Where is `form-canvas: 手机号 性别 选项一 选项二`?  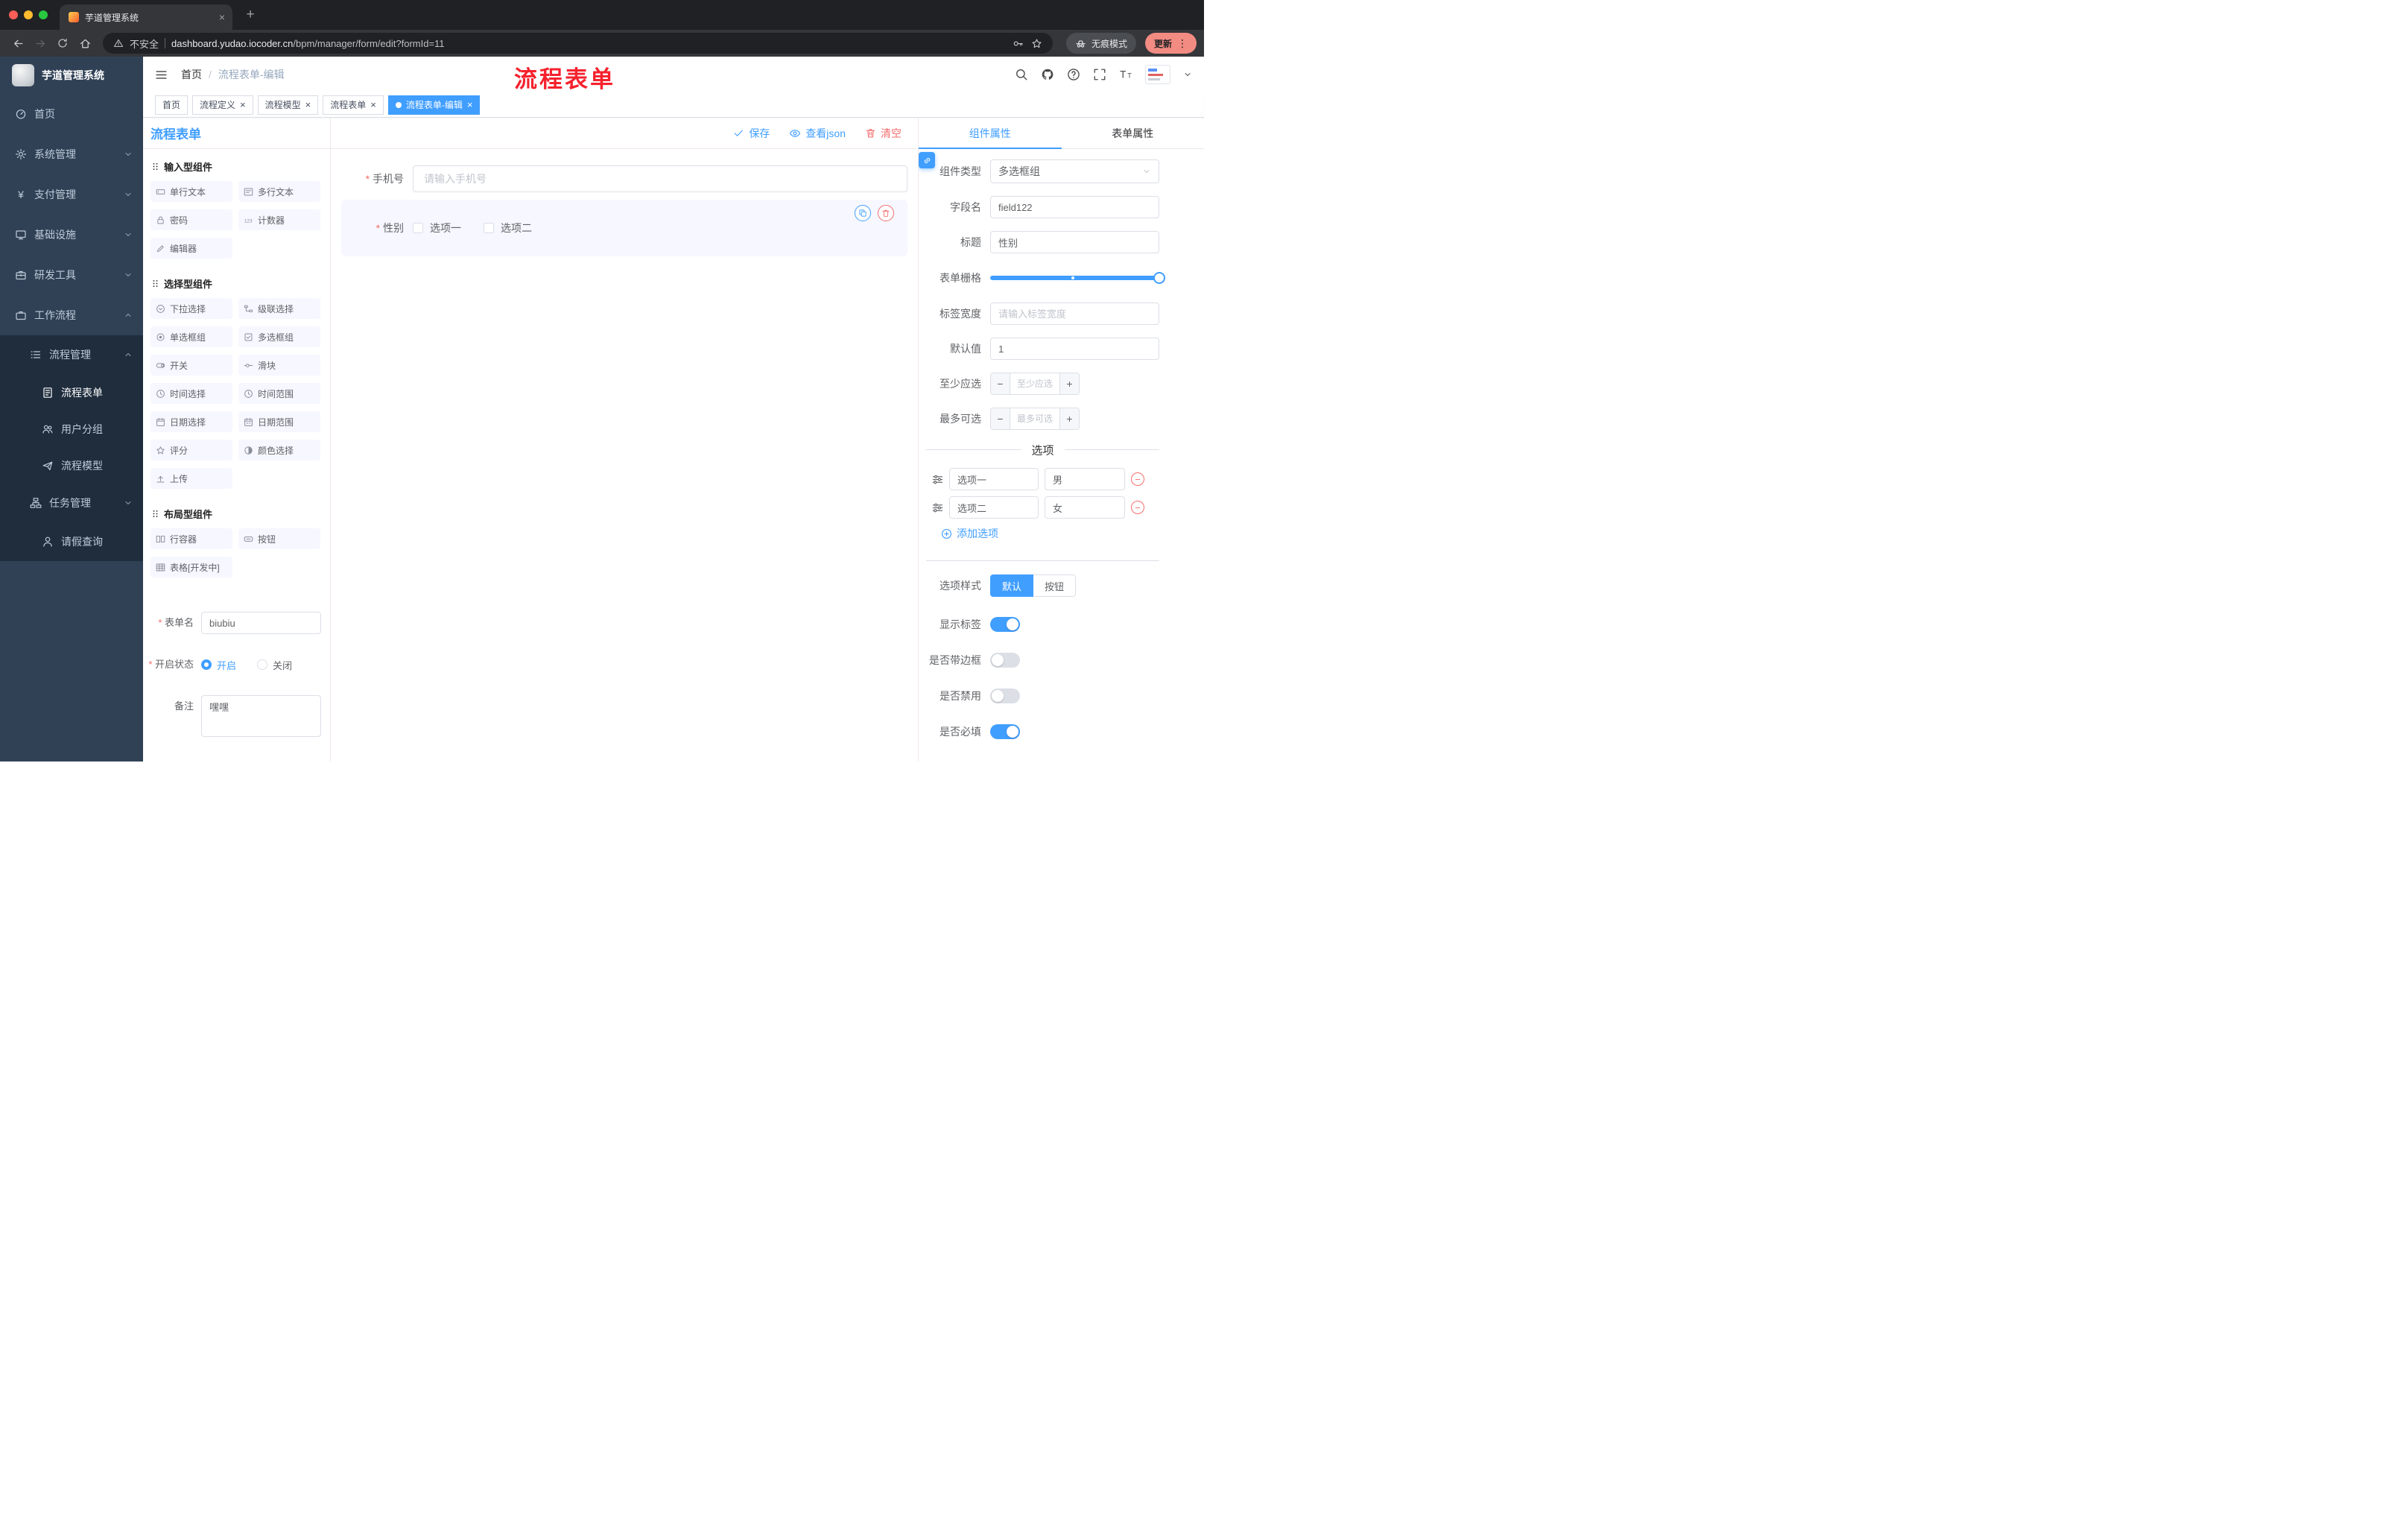 form-canvas: 手机号 性别 选项一 选项二 is located at coordinates (624, 456).